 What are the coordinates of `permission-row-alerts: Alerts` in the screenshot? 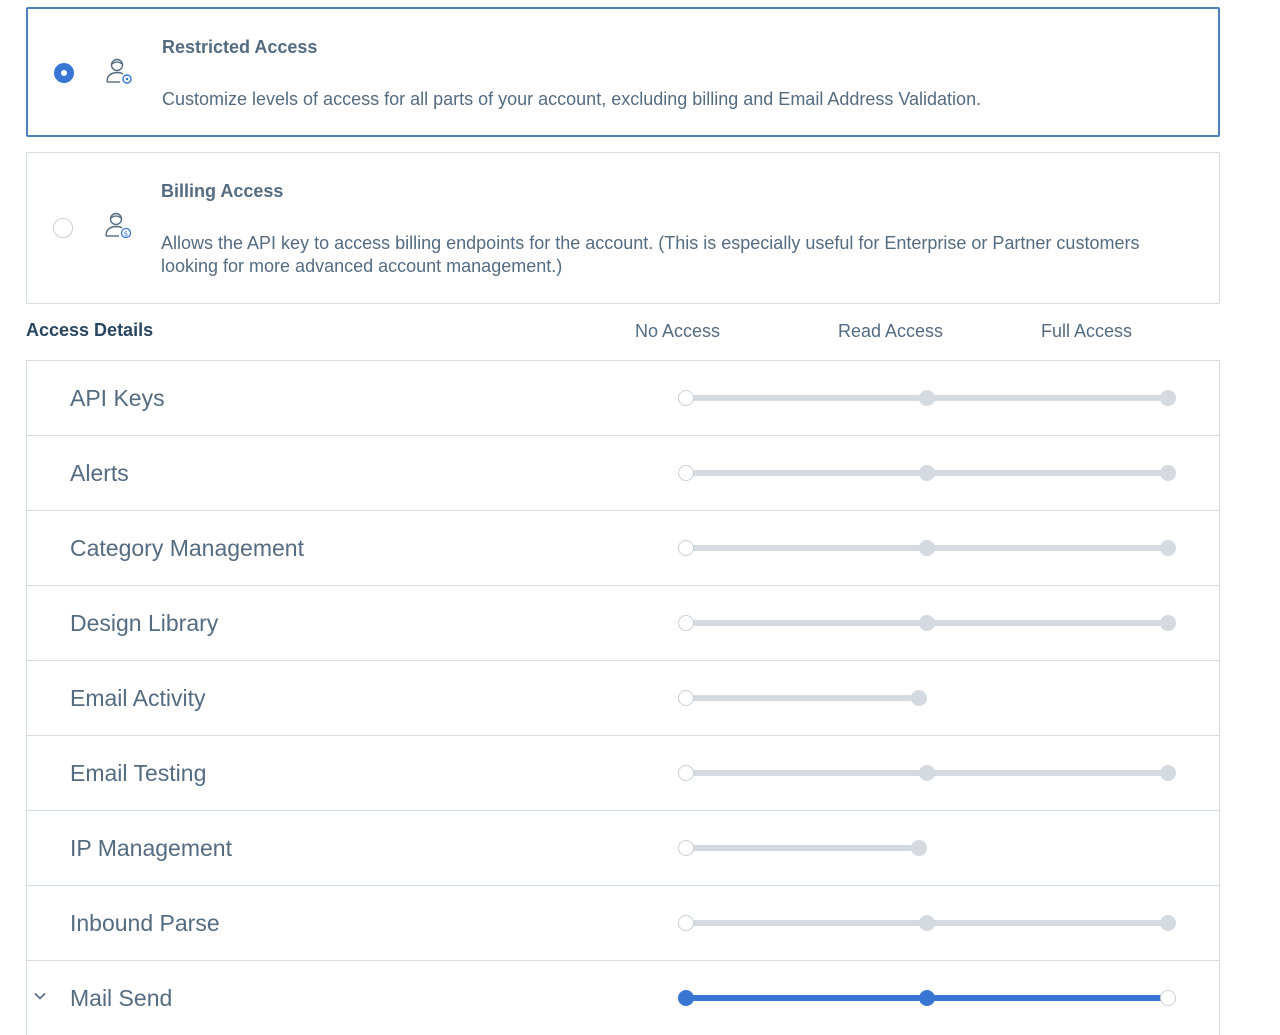 It's located at (623, 473).